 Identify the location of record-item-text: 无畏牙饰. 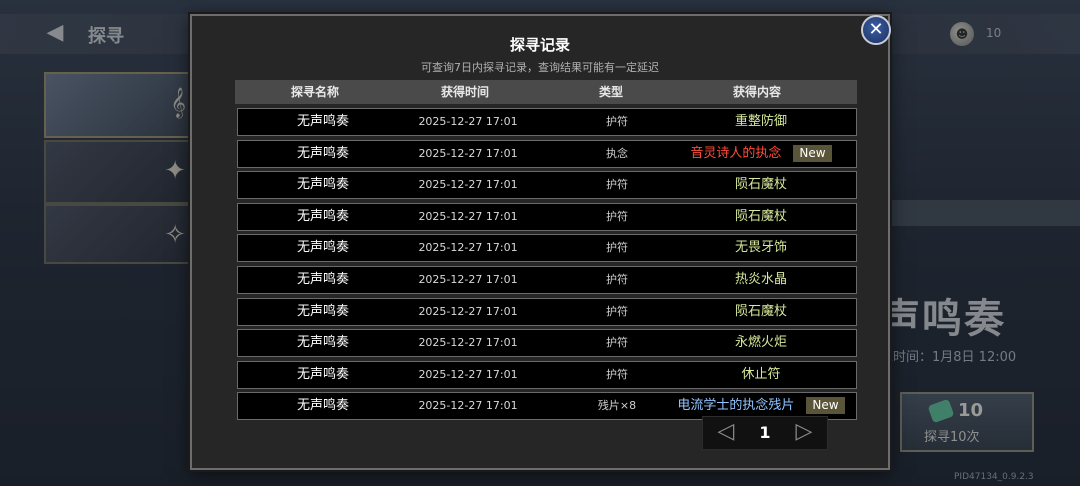
(760, 248).